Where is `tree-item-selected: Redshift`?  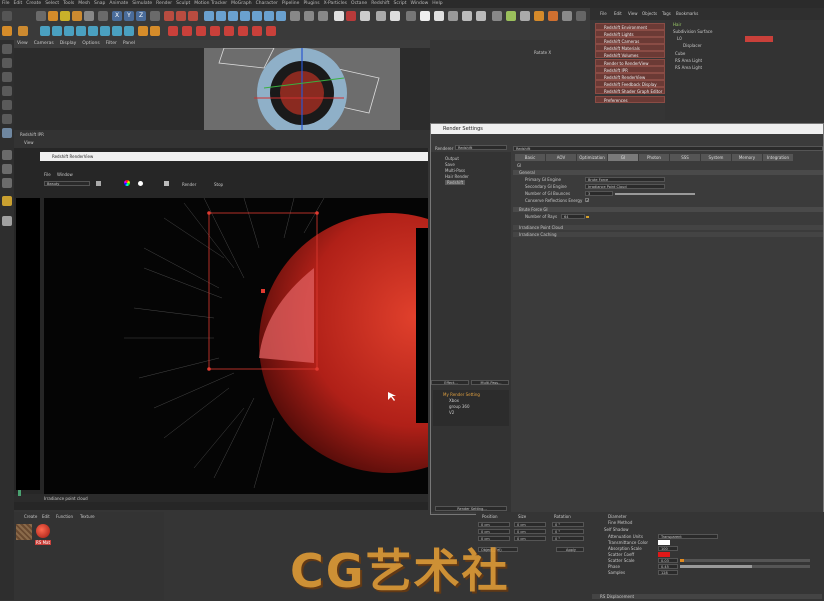 tree-item-selected: Redshift is located at coordinates (455, 182).